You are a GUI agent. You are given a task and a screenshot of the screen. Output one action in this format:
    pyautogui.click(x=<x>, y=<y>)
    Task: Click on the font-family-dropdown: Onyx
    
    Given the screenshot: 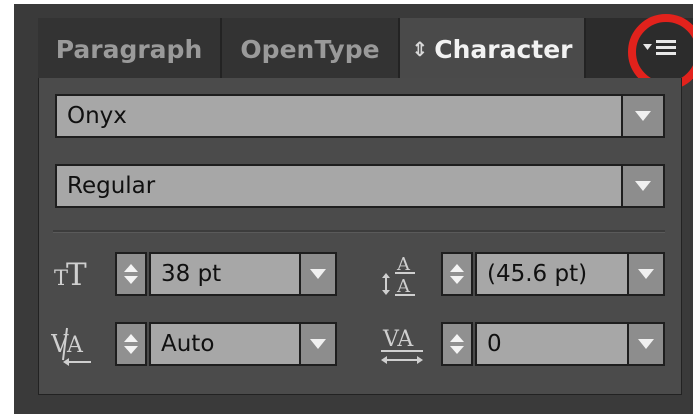 What is the action you would take?
    pyautogui.click(x=360, y=116)
    